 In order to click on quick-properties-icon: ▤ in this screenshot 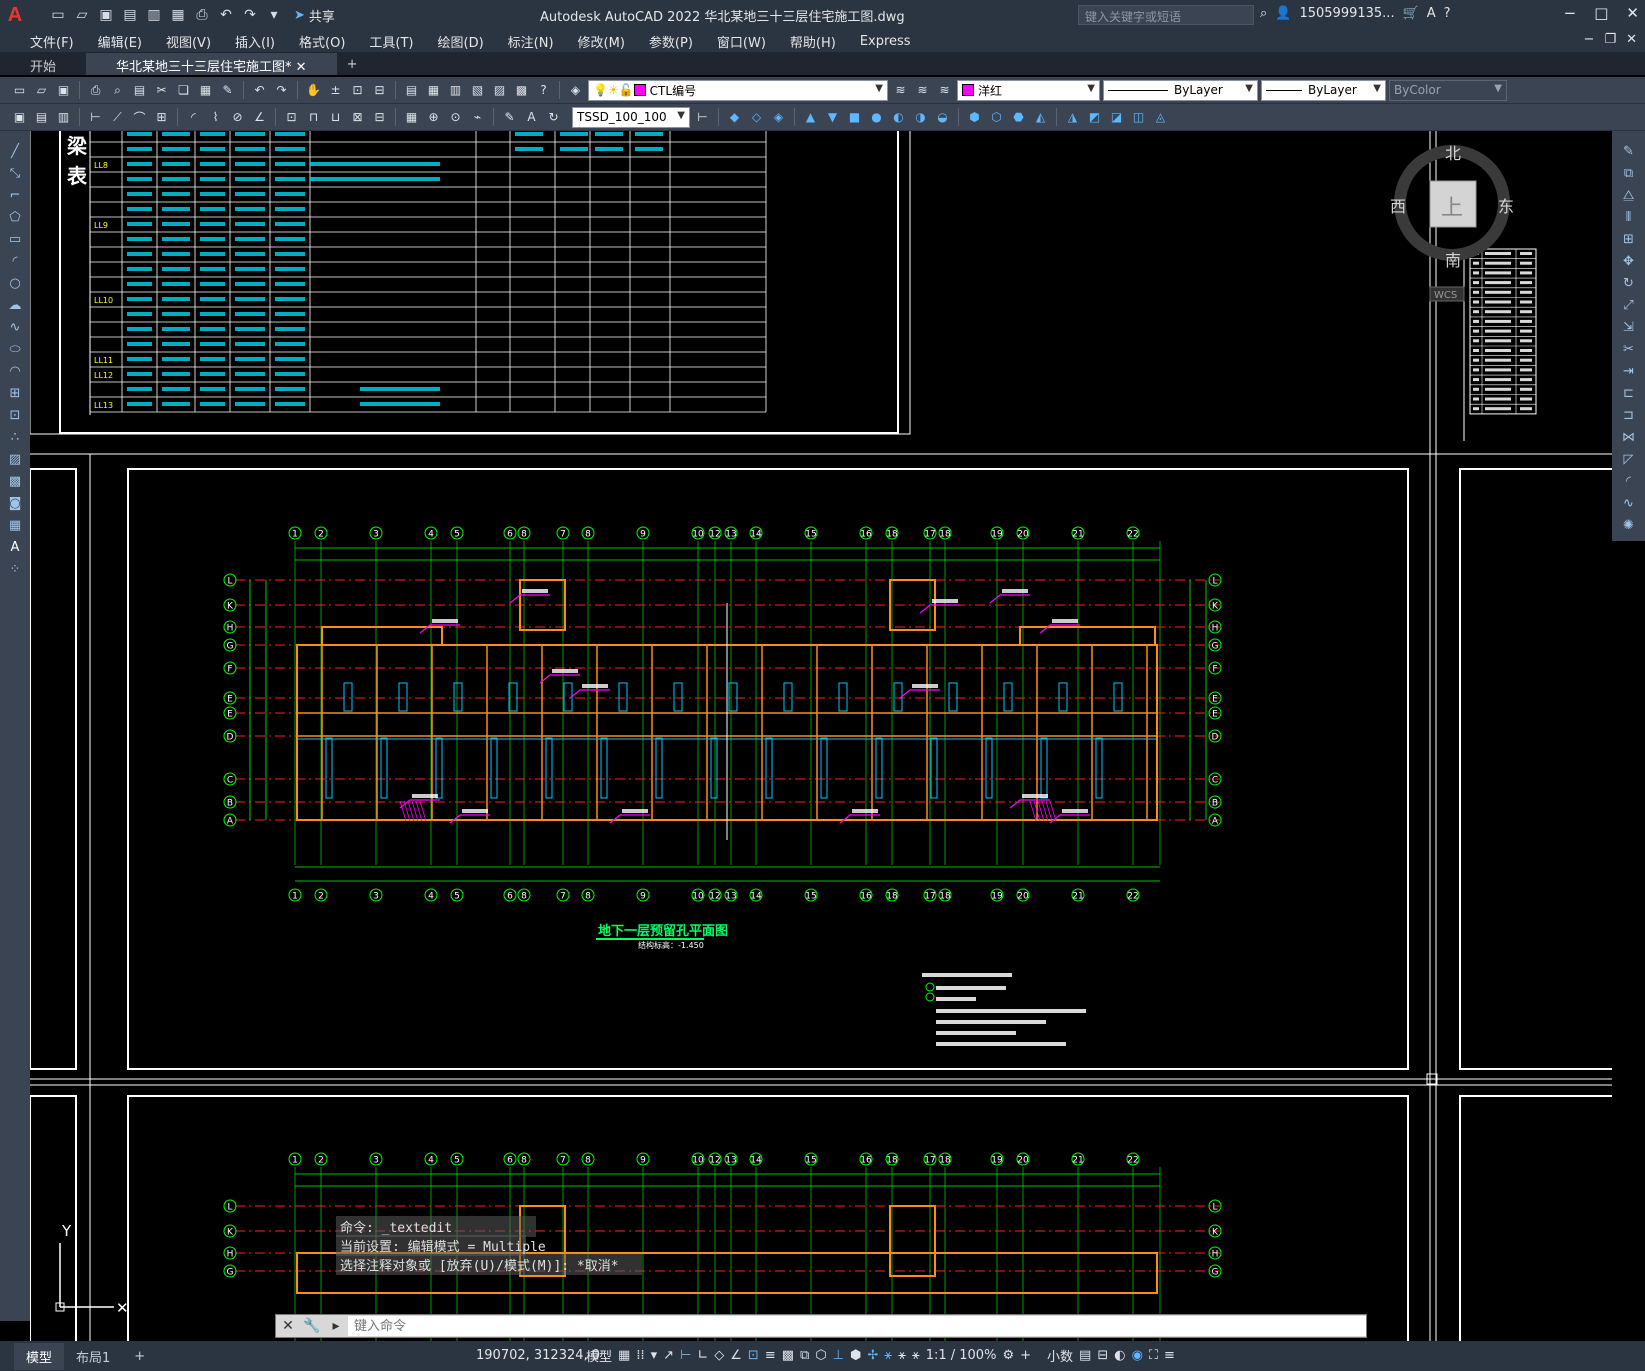, I will do `click(1085, 1355)`.